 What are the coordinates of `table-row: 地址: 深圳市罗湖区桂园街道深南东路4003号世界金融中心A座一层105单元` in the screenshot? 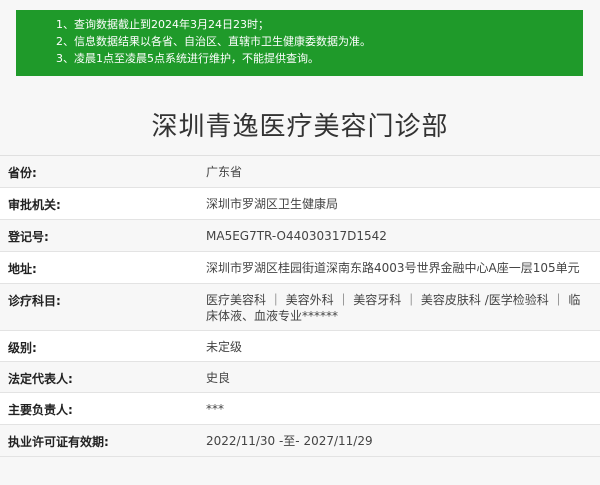 It's located at (300, 268).